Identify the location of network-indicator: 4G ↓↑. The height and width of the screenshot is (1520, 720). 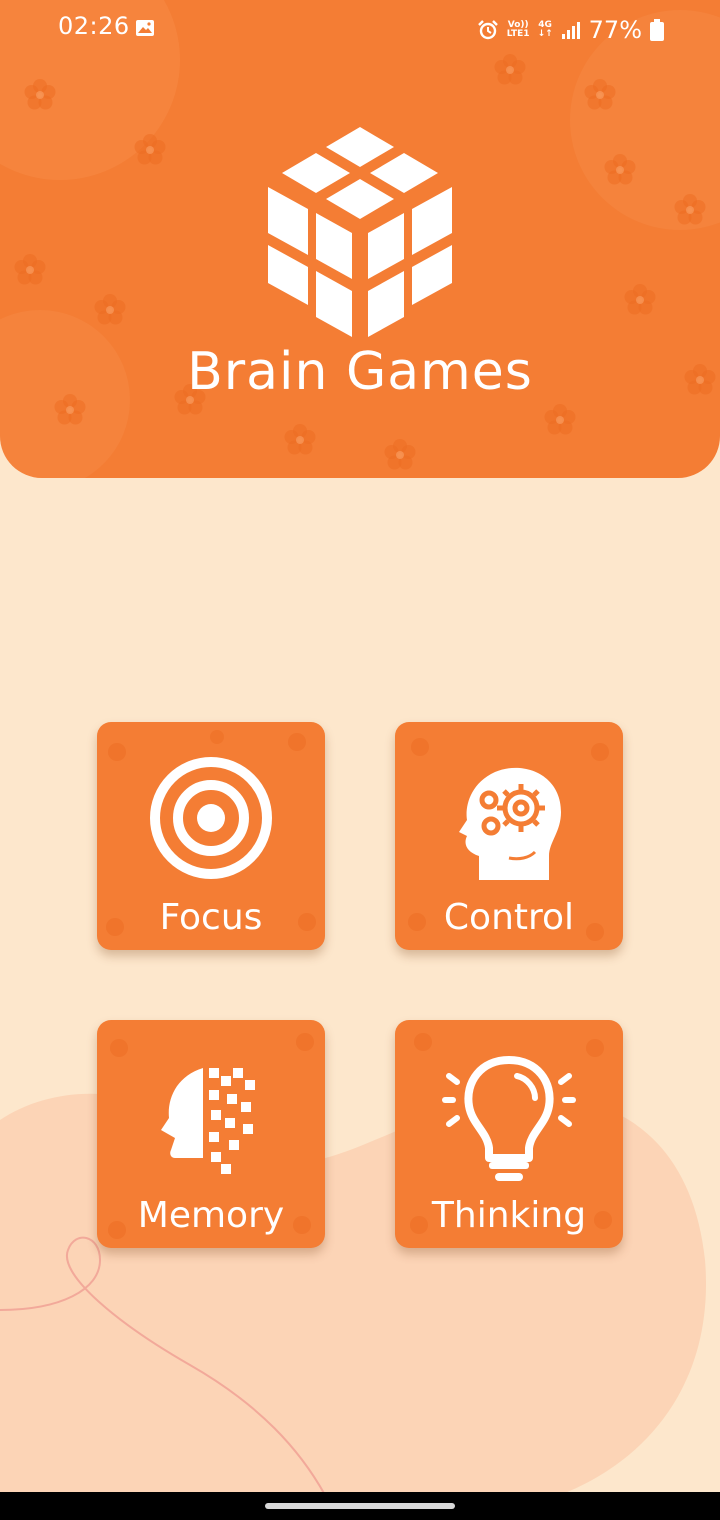
(545, 30).